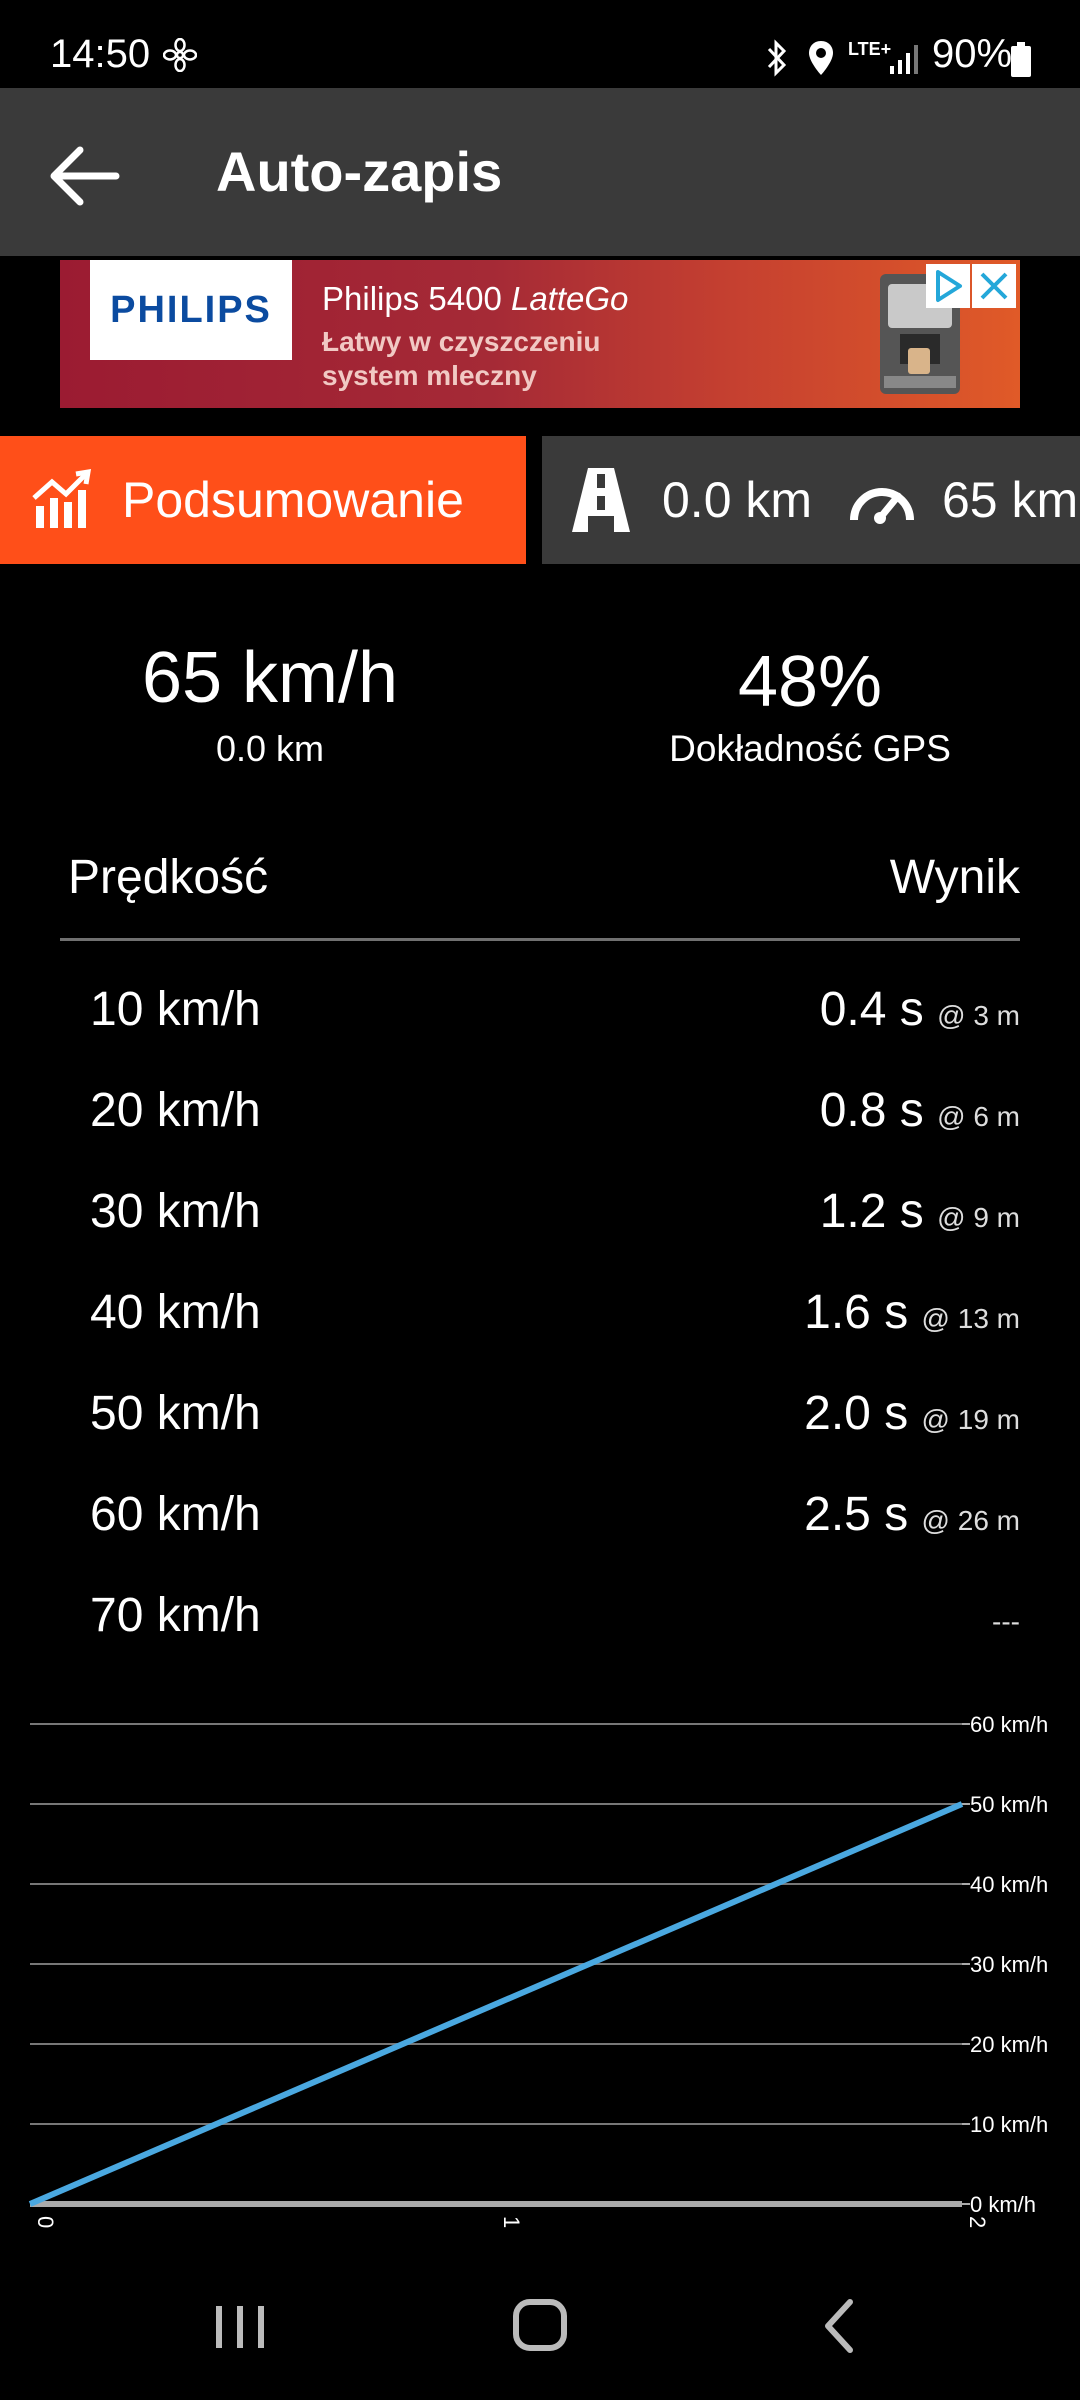 This screenshot has height=2400, width=1080. What do you see at coordinates (870, 49) in the screenshot?
I see `network-type: LTE+` at bounding box center [870, 49].